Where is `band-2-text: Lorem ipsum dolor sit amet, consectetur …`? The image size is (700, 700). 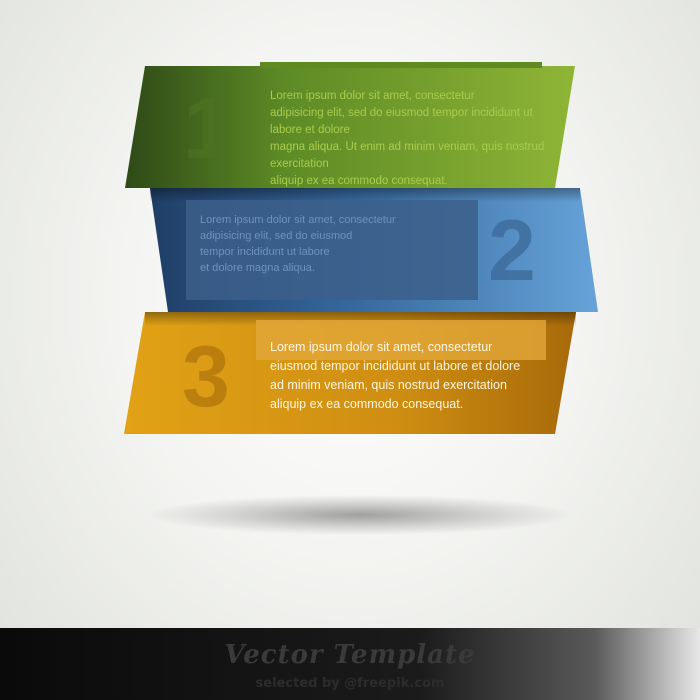
band-2-text: Lorem ipsum dolor sit amet, consectetur … is located at coordinates (298, 244).